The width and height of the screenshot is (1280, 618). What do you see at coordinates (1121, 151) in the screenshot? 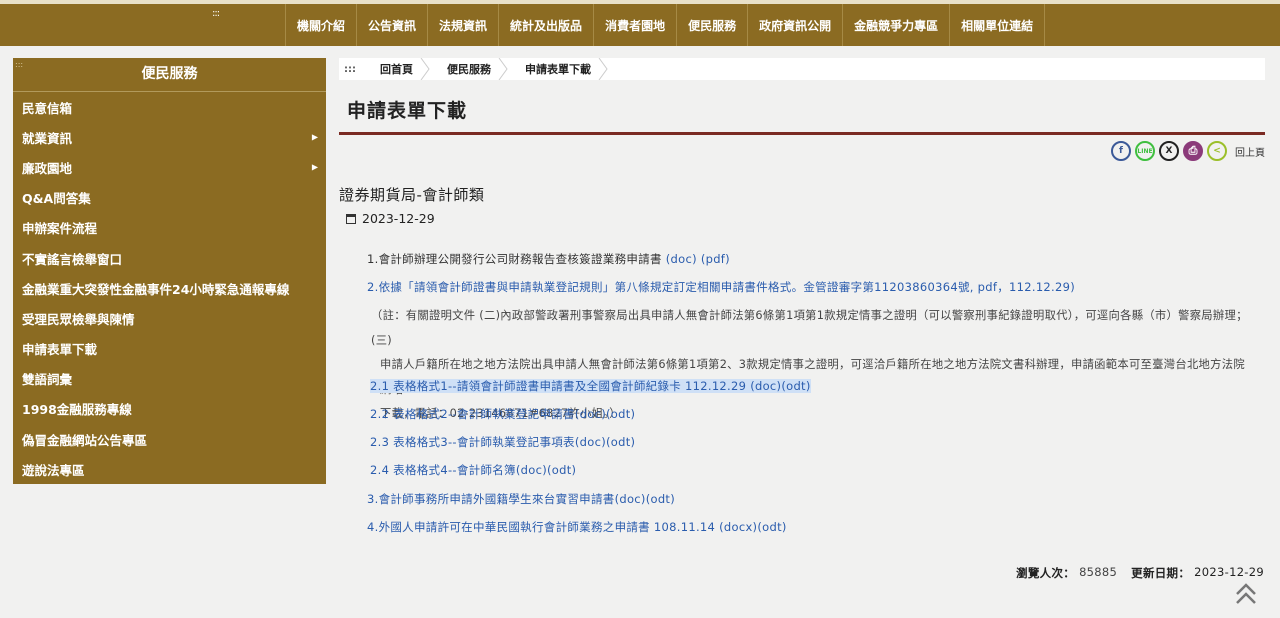
I see `facebook-icon: f` at bounding box center [1121, 151].